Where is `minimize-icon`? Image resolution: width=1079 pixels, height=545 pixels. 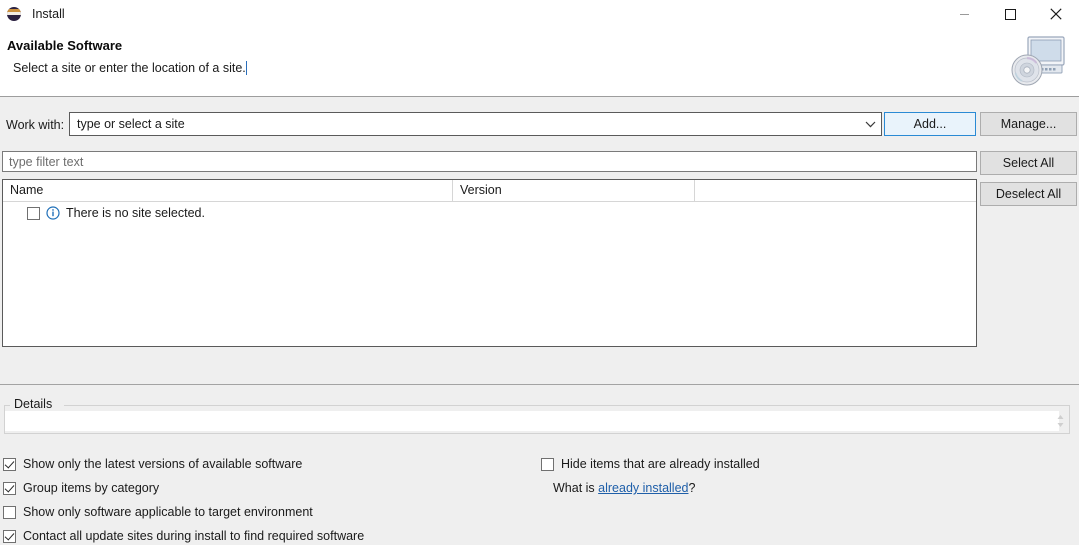 minimize-icon is located at coordinates (964, 14).